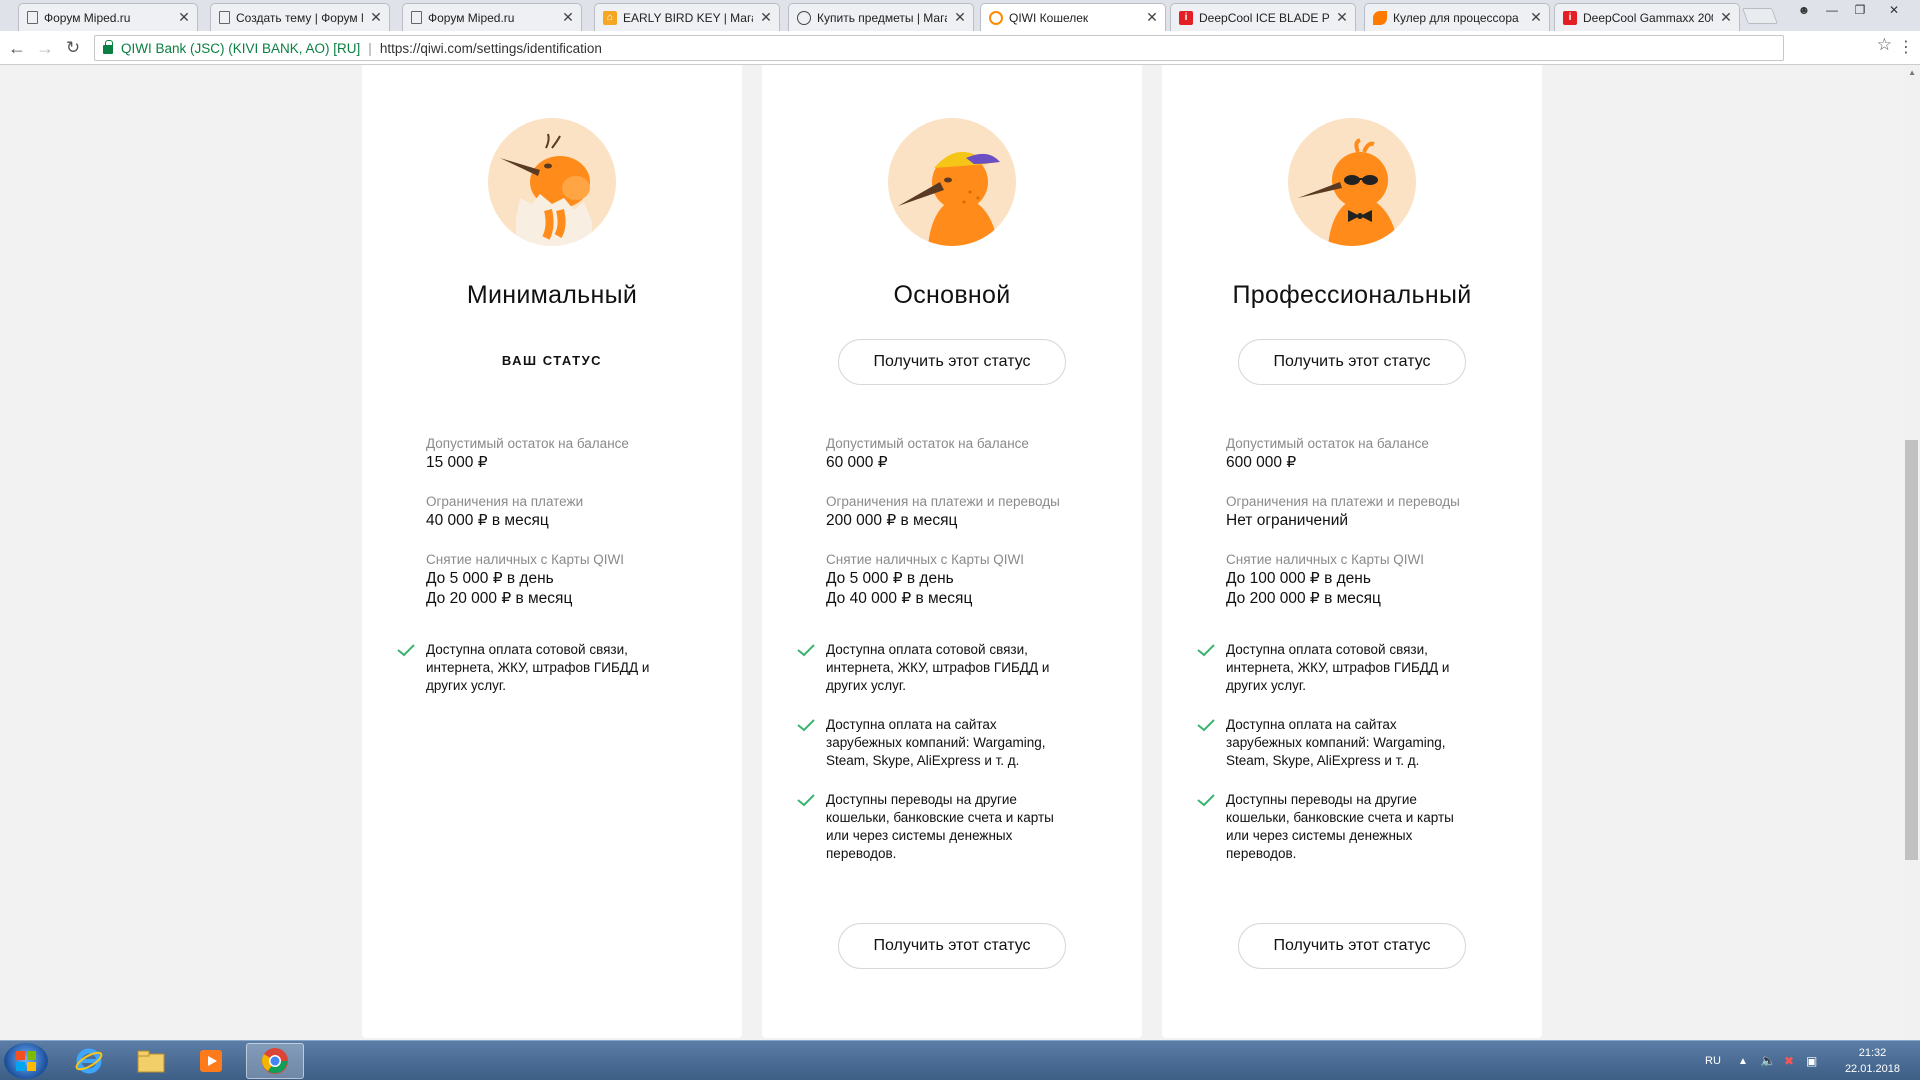 Image resolution: width=1920 pixels, height=1080 pixels. Describe the element at coordinates (976, 454) in the screenshot. I see `limit-balance: Допустимый остаток на балансе 60 000 ₽` at that location.